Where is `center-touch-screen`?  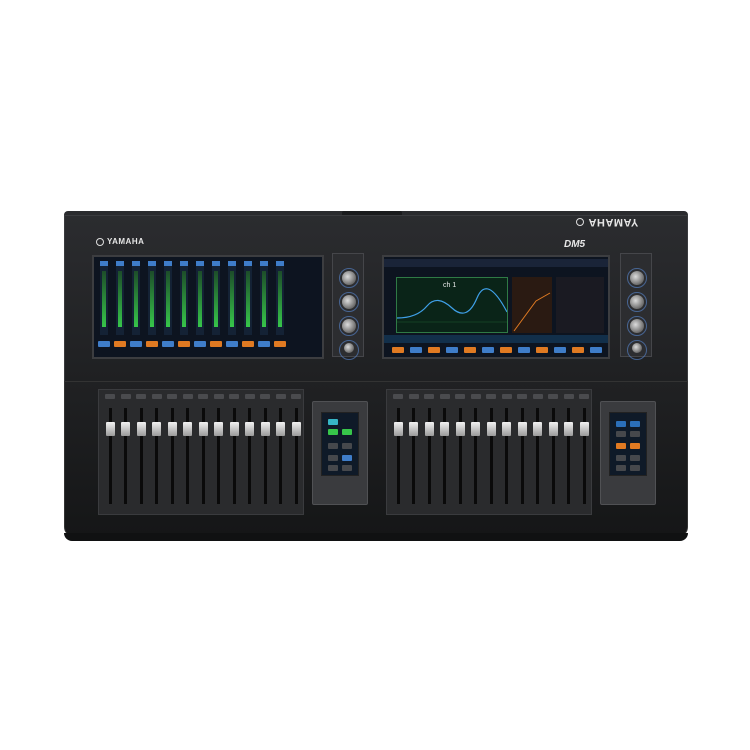
center-touch-screen is located at coordinates (340, 444).